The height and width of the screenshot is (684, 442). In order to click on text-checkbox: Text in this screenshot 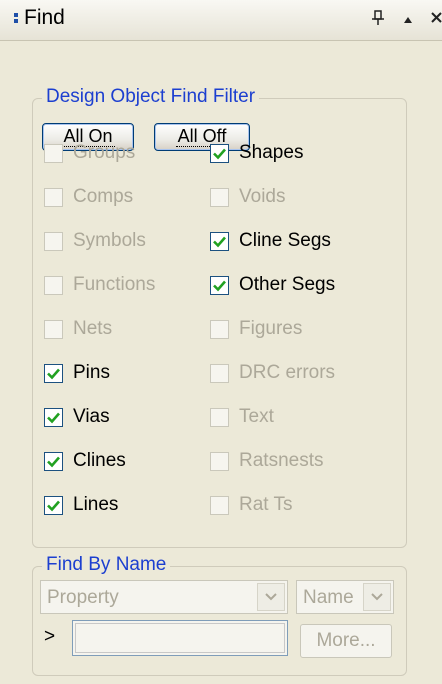, I will do `click(242, 417)`.